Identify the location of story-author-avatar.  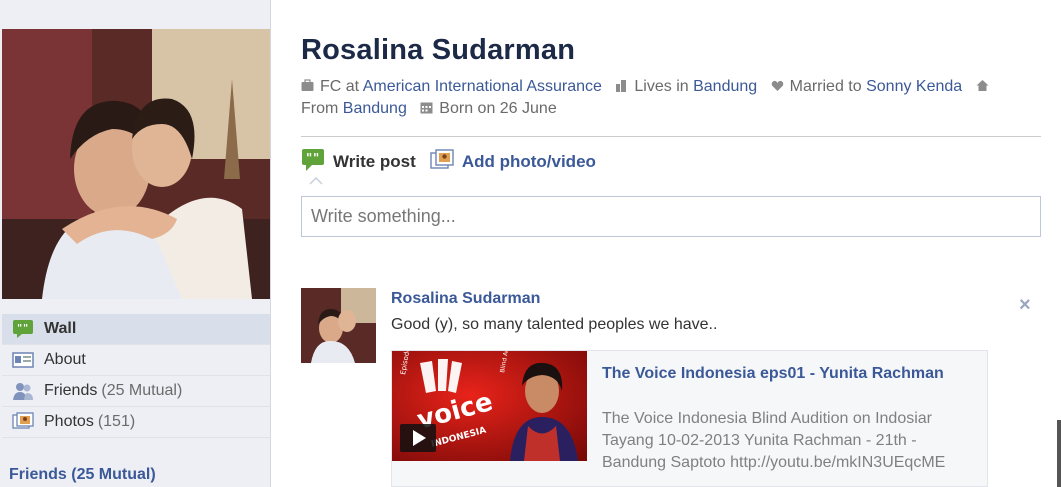
(338, 325).